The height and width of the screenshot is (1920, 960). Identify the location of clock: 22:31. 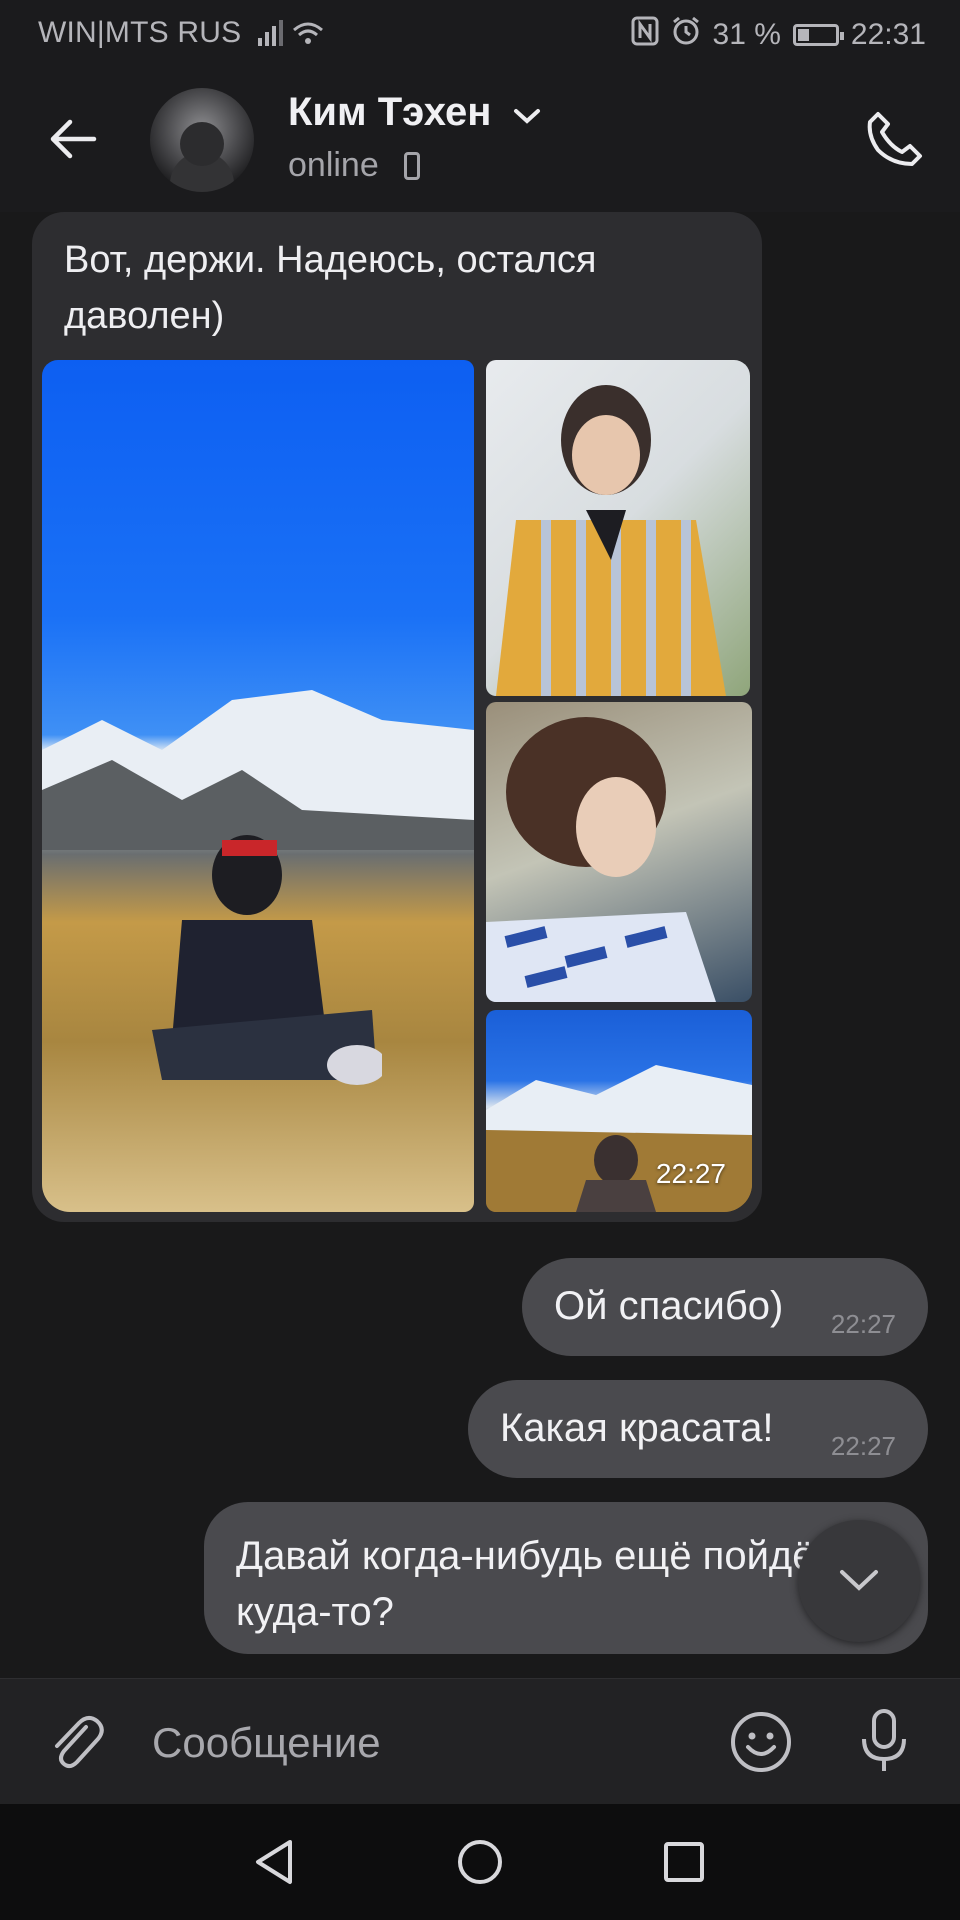
(888, 34).